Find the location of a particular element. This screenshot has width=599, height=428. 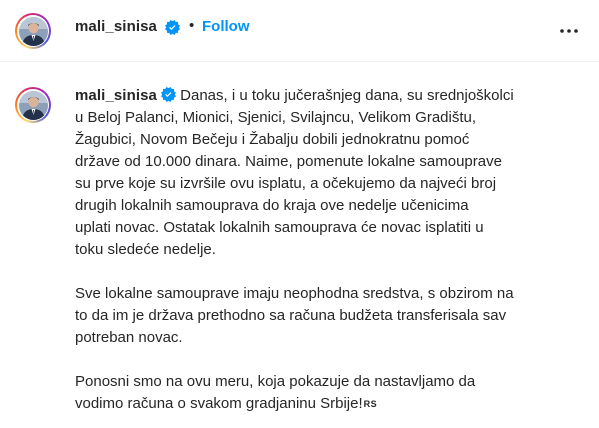

post-header: mali_sinisa • Follow is located at coordinates (299, 31).